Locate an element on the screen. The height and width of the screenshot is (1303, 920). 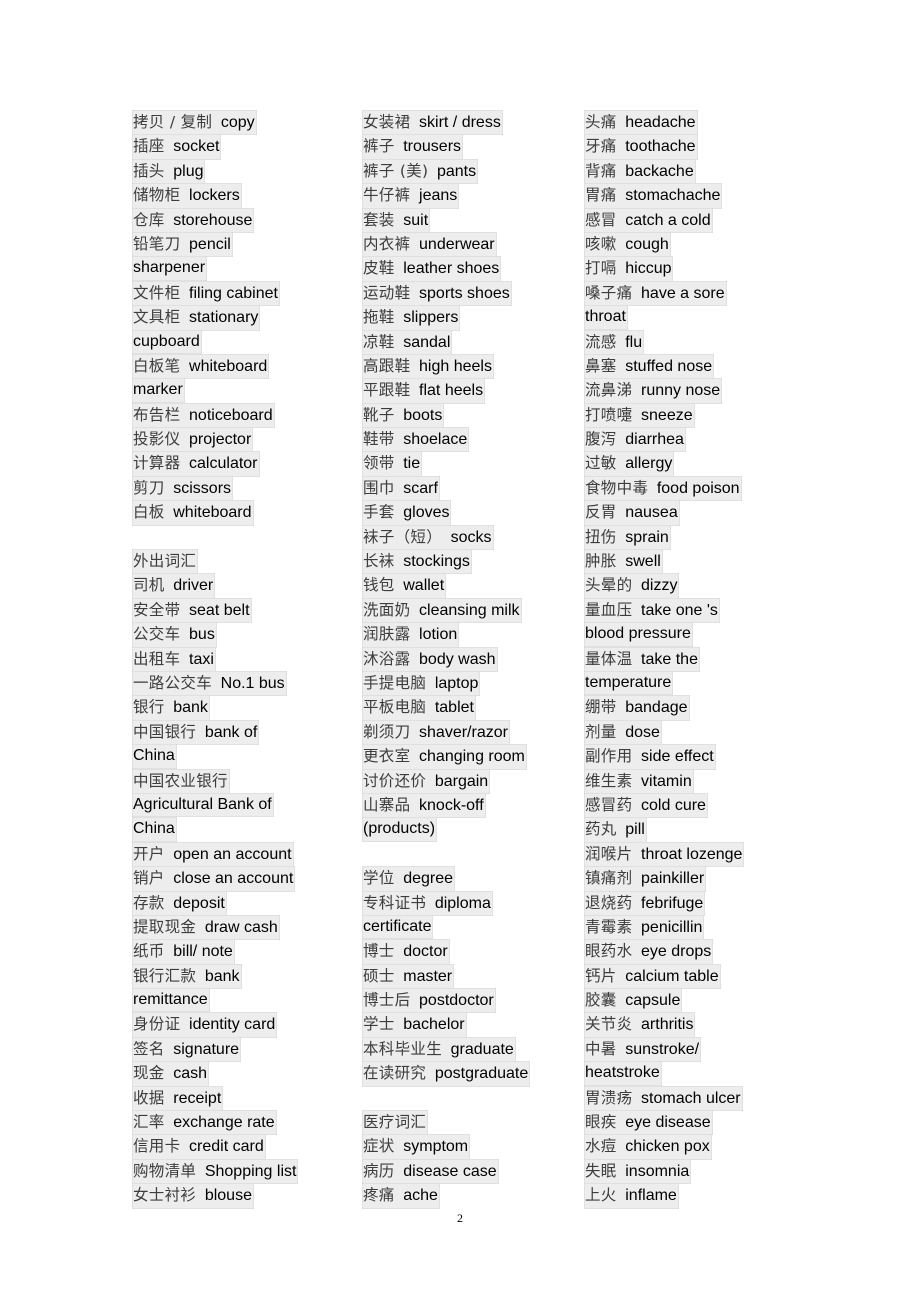
english-term: sneeze is located at coordinates (667, 415).